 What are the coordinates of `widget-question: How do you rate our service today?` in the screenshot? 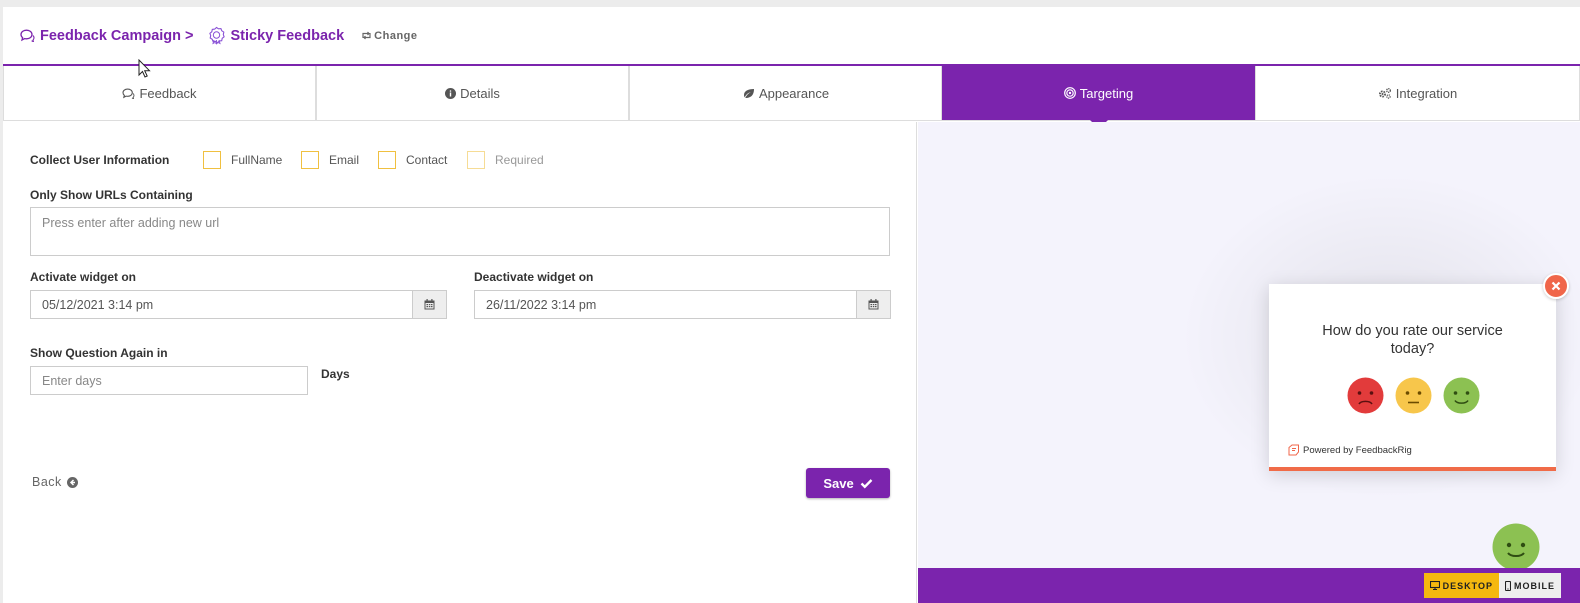 It's located at (1412, 340).